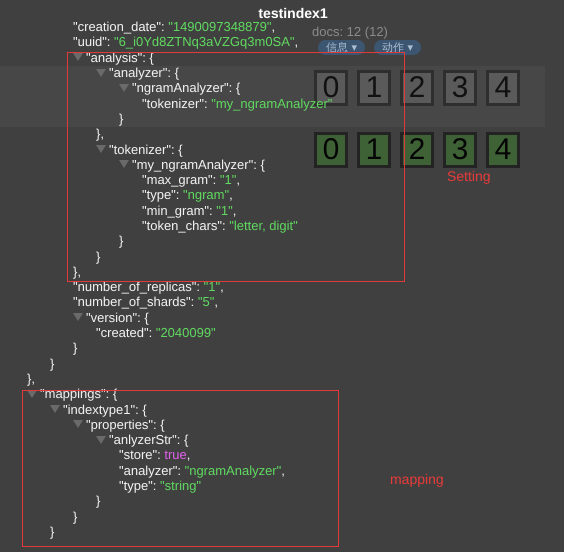 The height and width of the screenshot is (552, 564). What do you see at coordinates (125, 424) in the screenshot?
I see `json-line: "properties": {` at bounding box center [125, 424].